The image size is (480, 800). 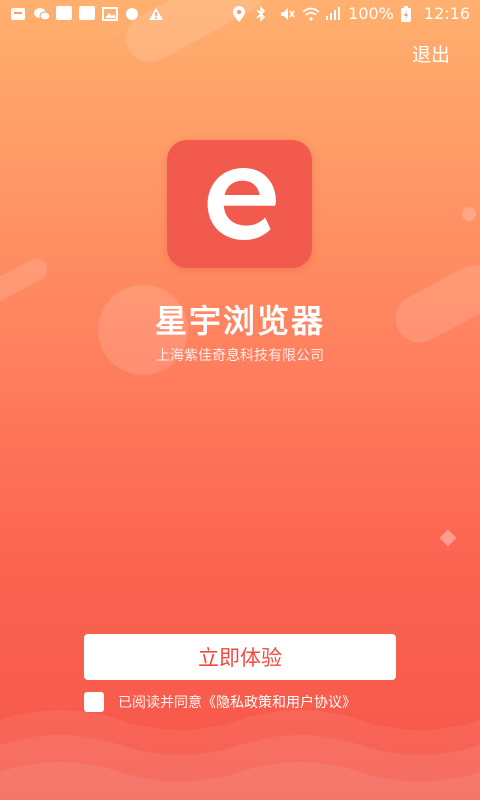 What do you see at coordinates (240, 356) in the screenshot?
I see `company-name: 上海紫佳奇息科技有限公司` at bounding box center [240, 356].